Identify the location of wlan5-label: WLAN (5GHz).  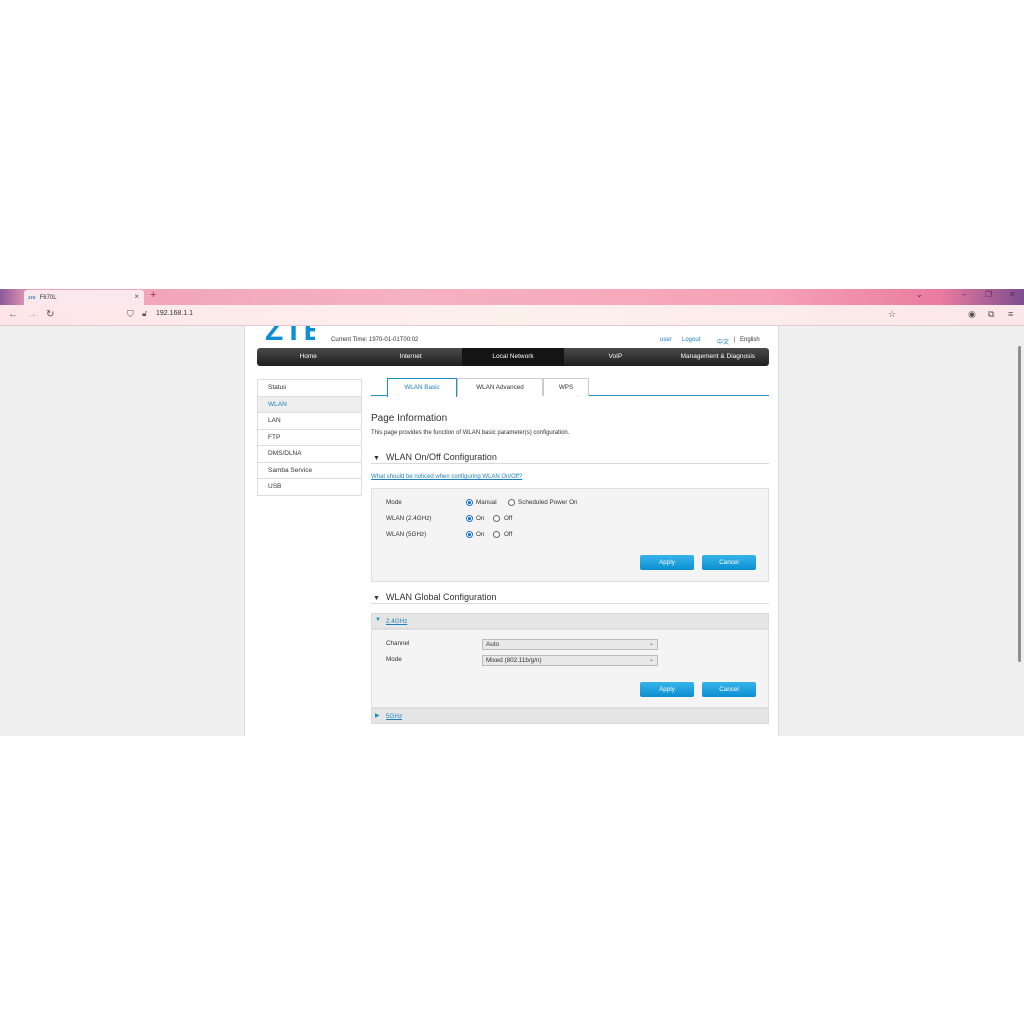
(406, 534).